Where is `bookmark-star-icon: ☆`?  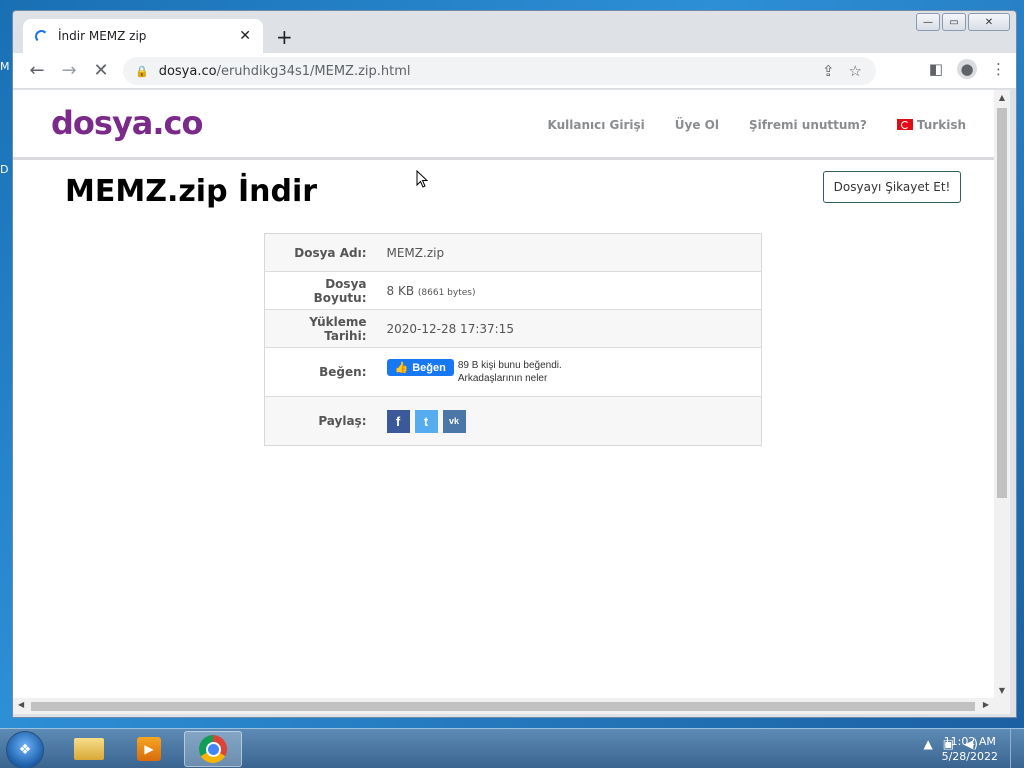 bookmark-star-icon: ☆ is located at coordinates (855, 71).